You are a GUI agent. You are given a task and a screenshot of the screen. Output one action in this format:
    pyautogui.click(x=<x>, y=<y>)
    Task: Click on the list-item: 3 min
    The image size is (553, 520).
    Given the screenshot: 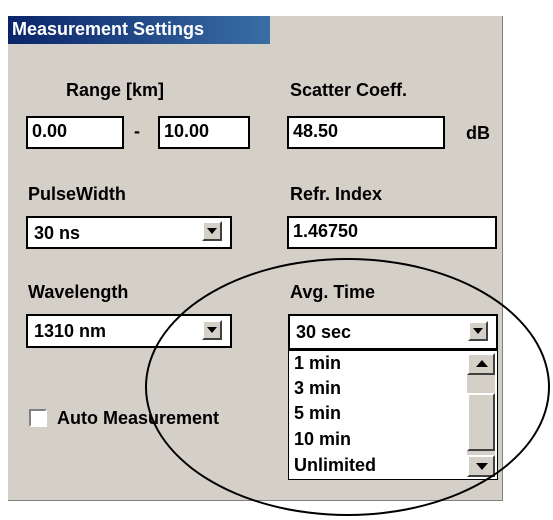 What is the action you would take?
    pyautogui.click(x=317, y=388)
    